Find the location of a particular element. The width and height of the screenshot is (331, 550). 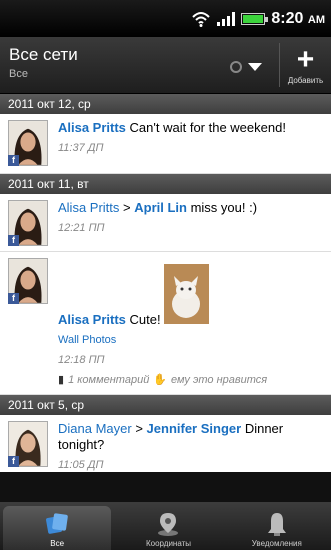

tab-all: Все is located at coordinates (57, 528).